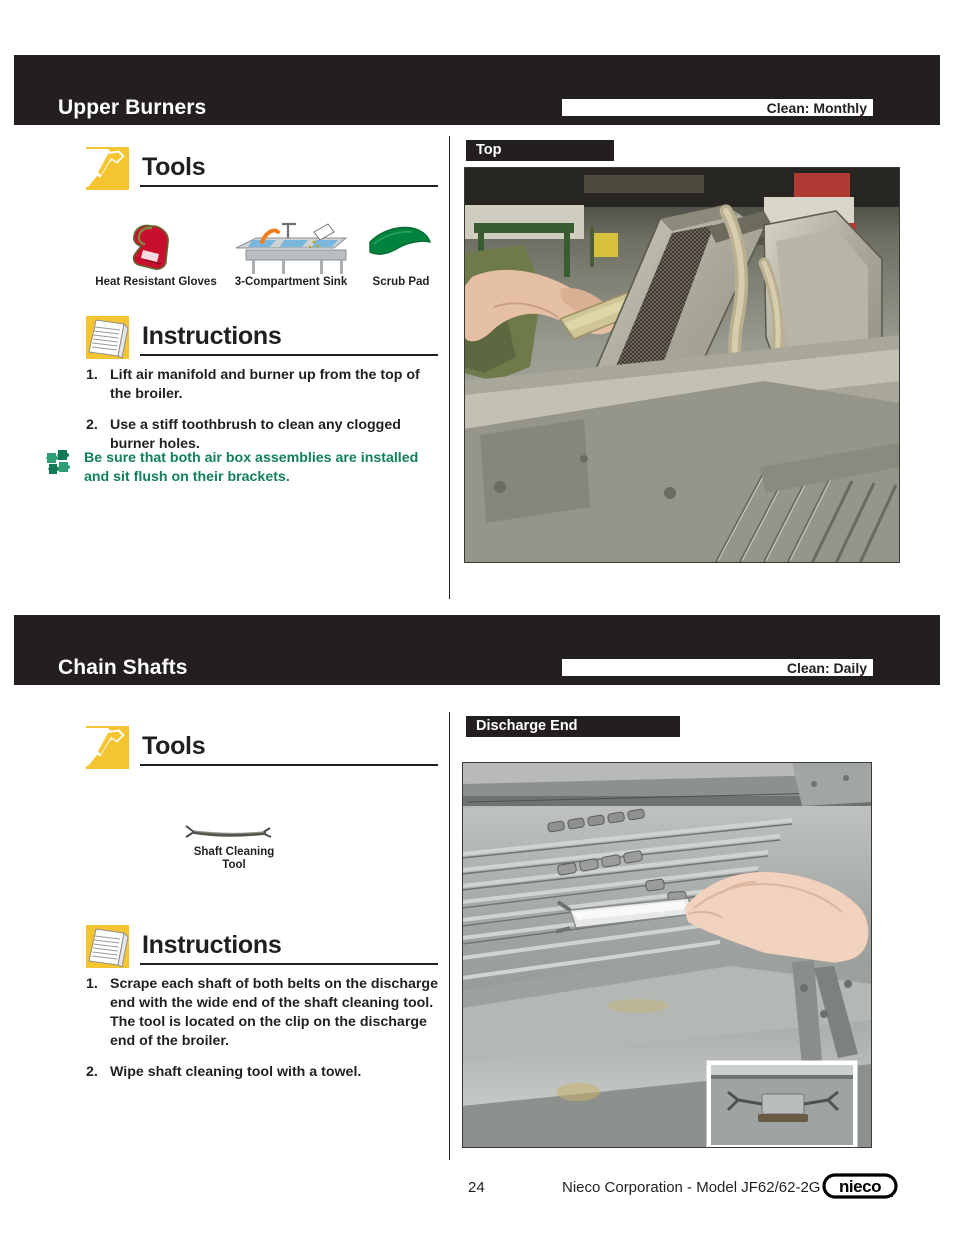  I want to click on tool-item-shaft-cleaning-tool: Shaft Cleaning Tool, so click(234, 845).